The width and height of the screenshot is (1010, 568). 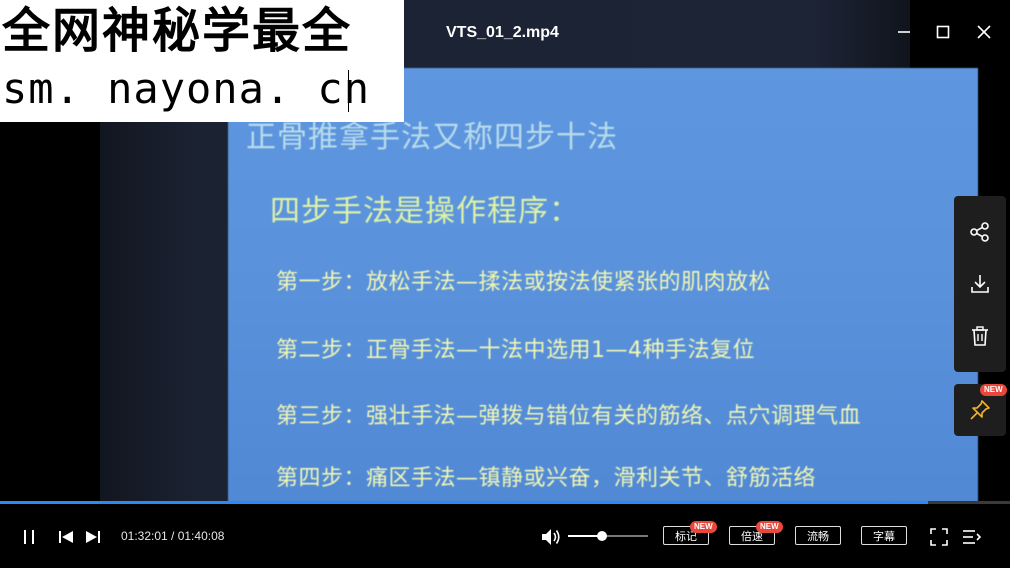 I want to click on next-icon, so click(x=93, y=537).